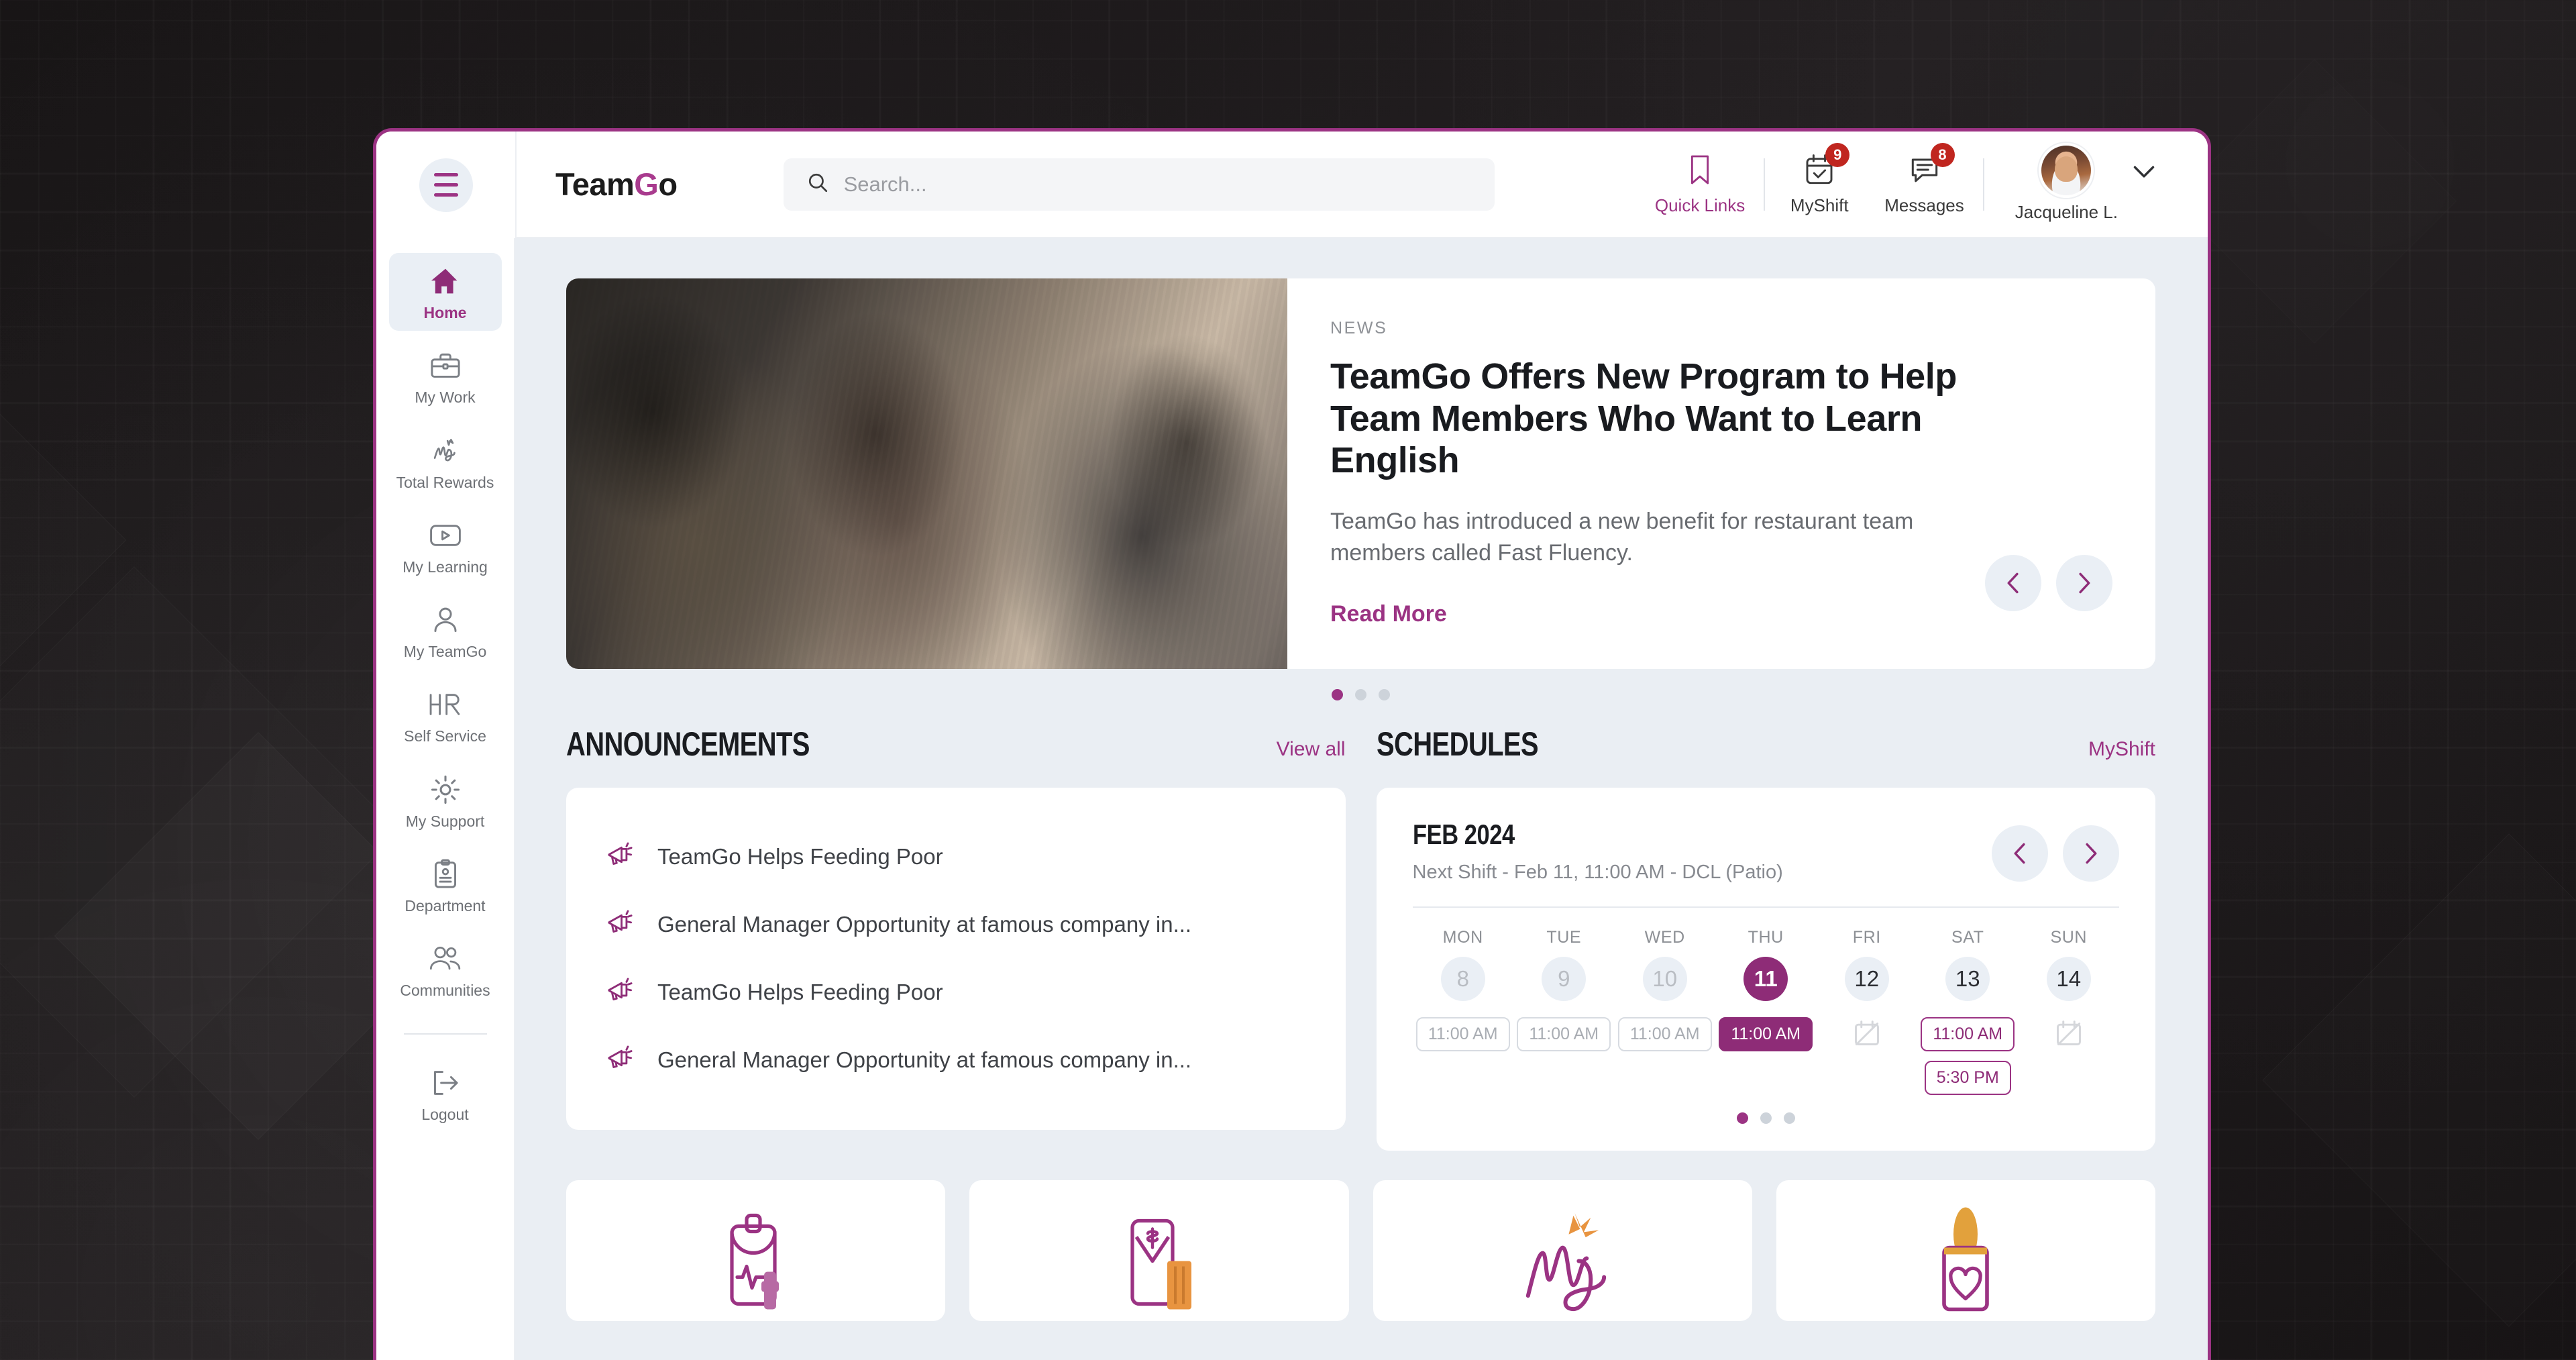  Describe the element at coordinates (1564, 1011) in the screenshot. I see `day-column-tue: TUE 9 11:00 AM` at that location.